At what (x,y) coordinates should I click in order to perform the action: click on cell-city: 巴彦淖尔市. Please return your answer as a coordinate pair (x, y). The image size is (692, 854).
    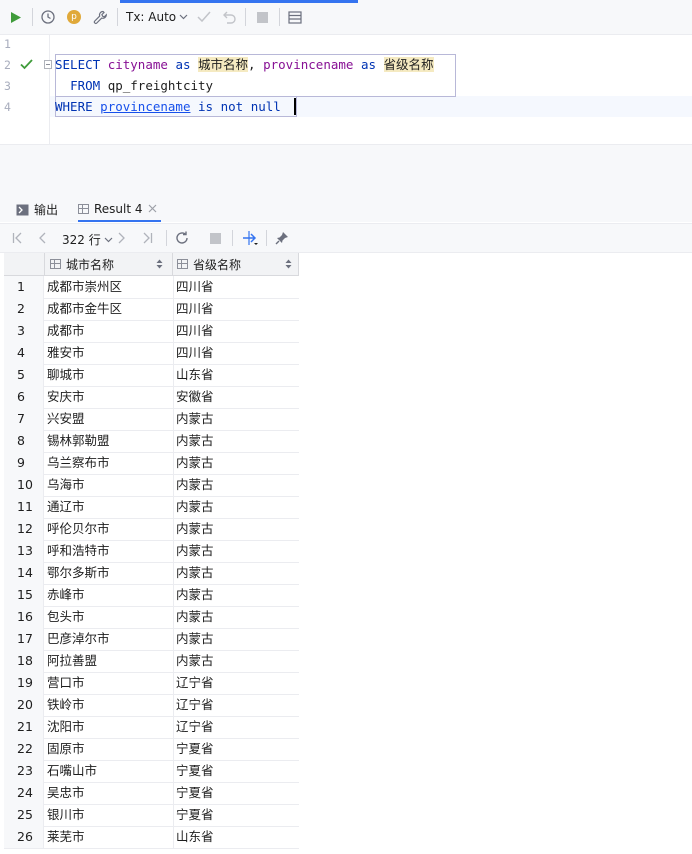
    Looking at the image, I should click on (78, 639).